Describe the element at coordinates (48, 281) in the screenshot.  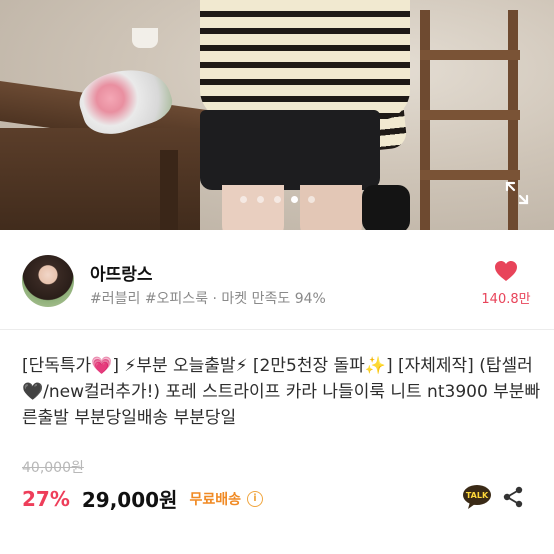
I see `seller-avatar` at that location.